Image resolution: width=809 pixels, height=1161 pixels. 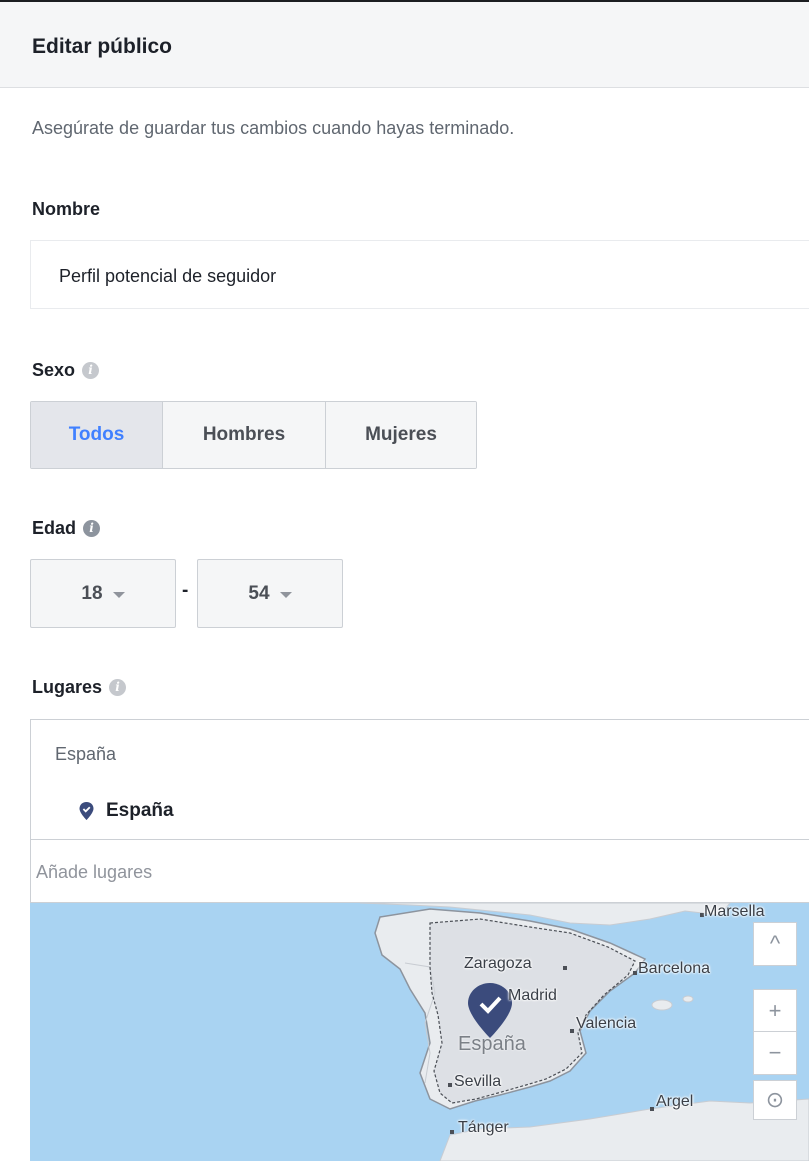 What do you see at coordinates (79, 687) in the screenshot?
I see `places-label: Lugares i` at bounding box center [79, 687].